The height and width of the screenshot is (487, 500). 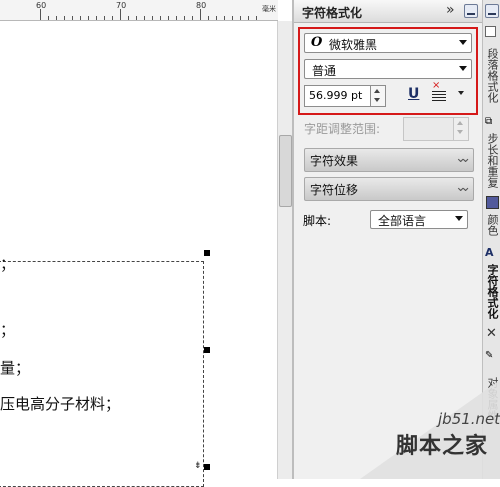 I want to click on font-style-value: 普通, so click(x=324, y=71).